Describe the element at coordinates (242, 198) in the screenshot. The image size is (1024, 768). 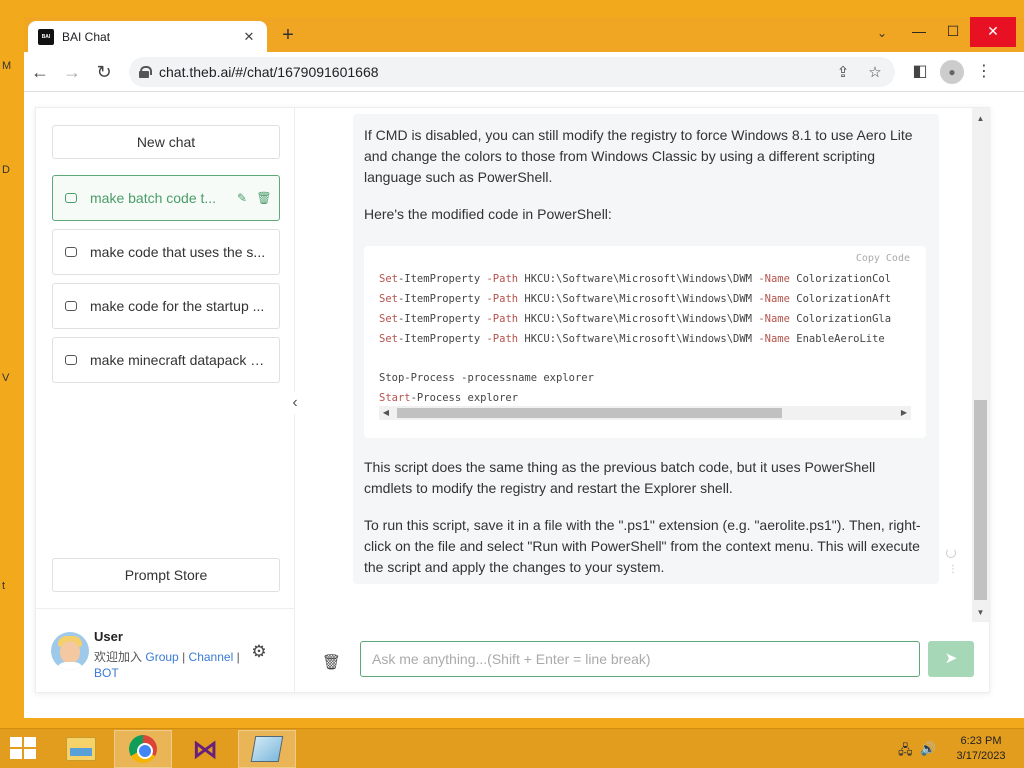
I see `edit-icon: ✎` at that location.